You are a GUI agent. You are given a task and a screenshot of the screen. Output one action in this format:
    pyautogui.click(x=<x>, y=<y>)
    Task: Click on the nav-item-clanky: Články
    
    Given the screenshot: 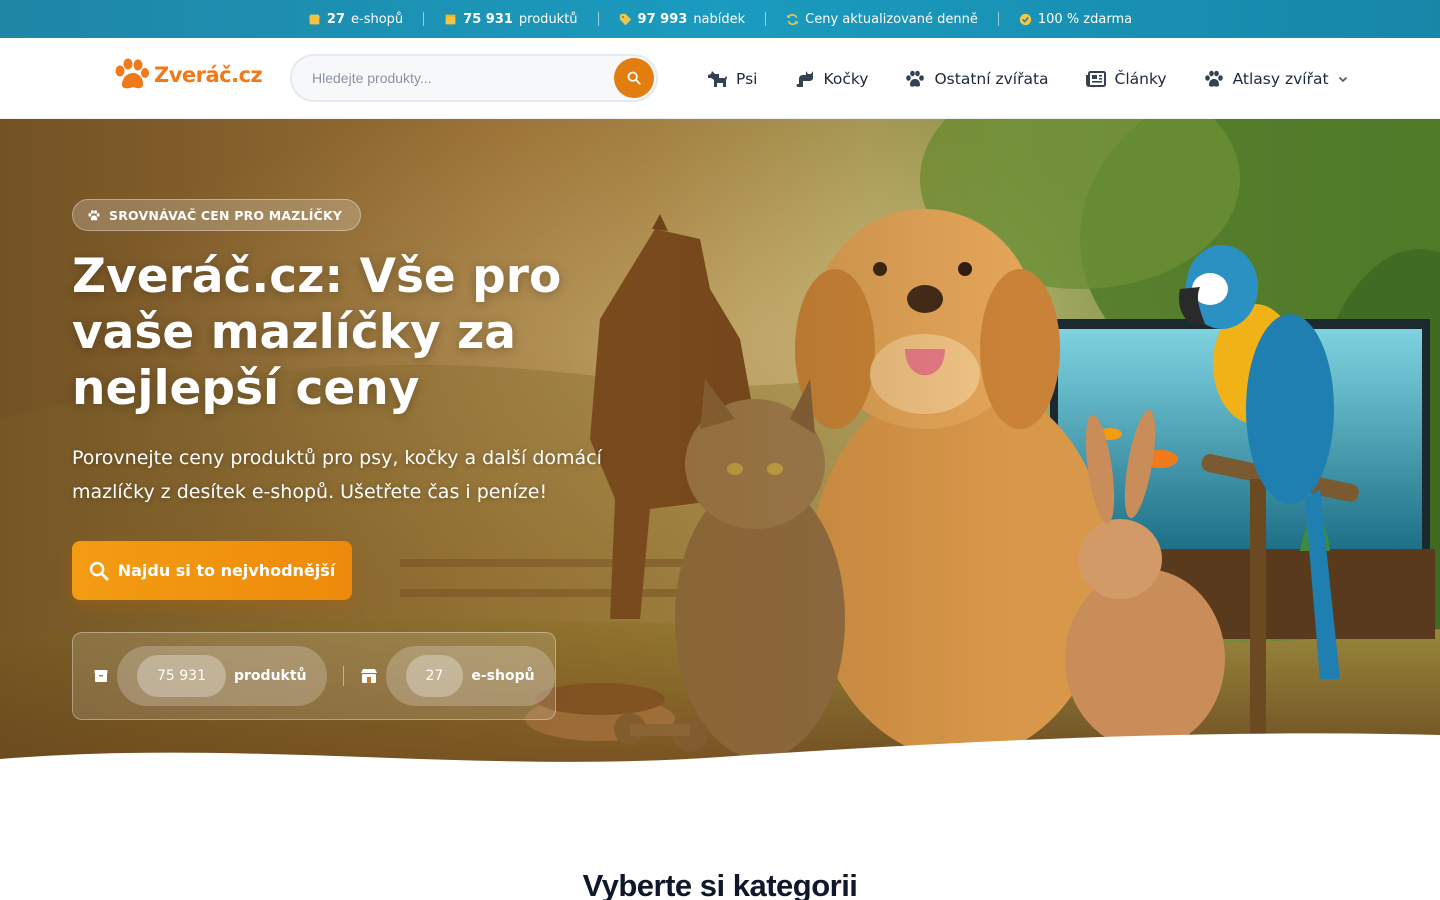 What is the action you would take?
    pyautogui.click(x=1126, y=79)
    